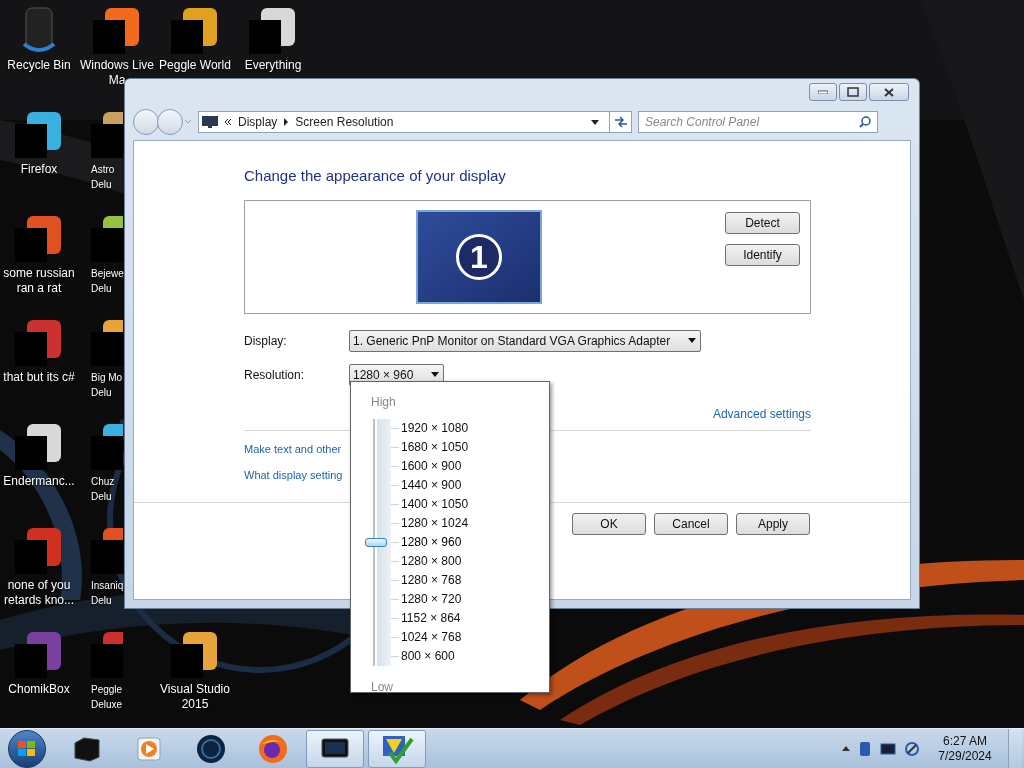  What do you see at coordinates (435, 561) in the screenshot?
I see `resolution-option: 1280 × 800` at bounding box center [435, 561].